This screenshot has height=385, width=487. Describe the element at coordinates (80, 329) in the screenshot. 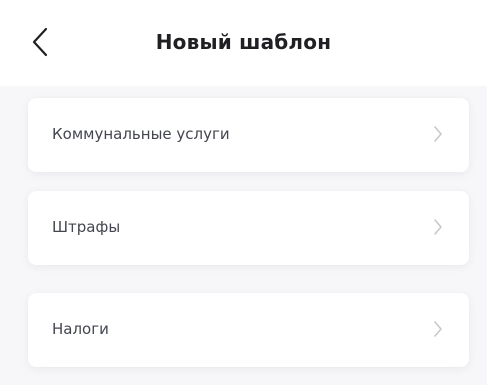

I see `template-item-label: Налоги` at that location.